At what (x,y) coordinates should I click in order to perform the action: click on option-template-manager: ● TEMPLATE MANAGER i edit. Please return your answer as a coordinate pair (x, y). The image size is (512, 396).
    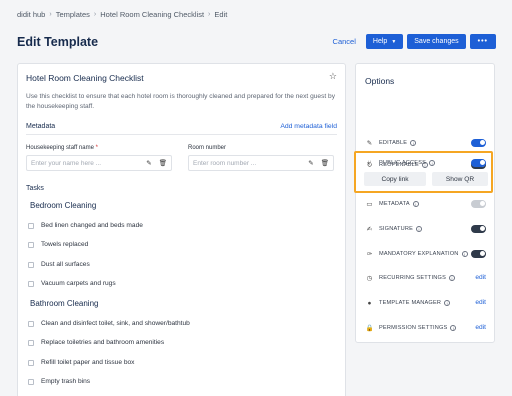
    Looking at the image, I should click on (425, 303).